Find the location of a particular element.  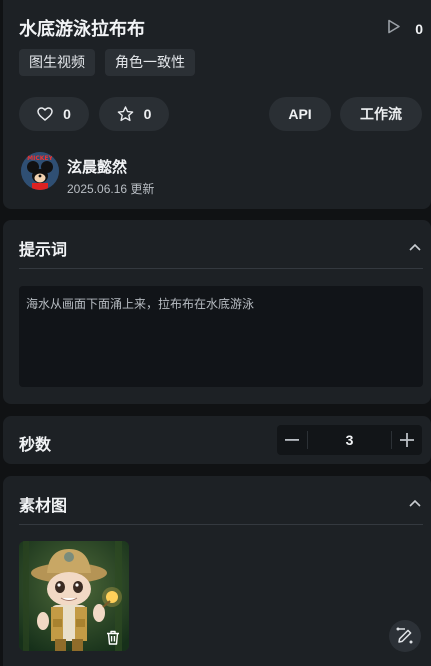

material-thumbnail is located at coordinates (74, 596).